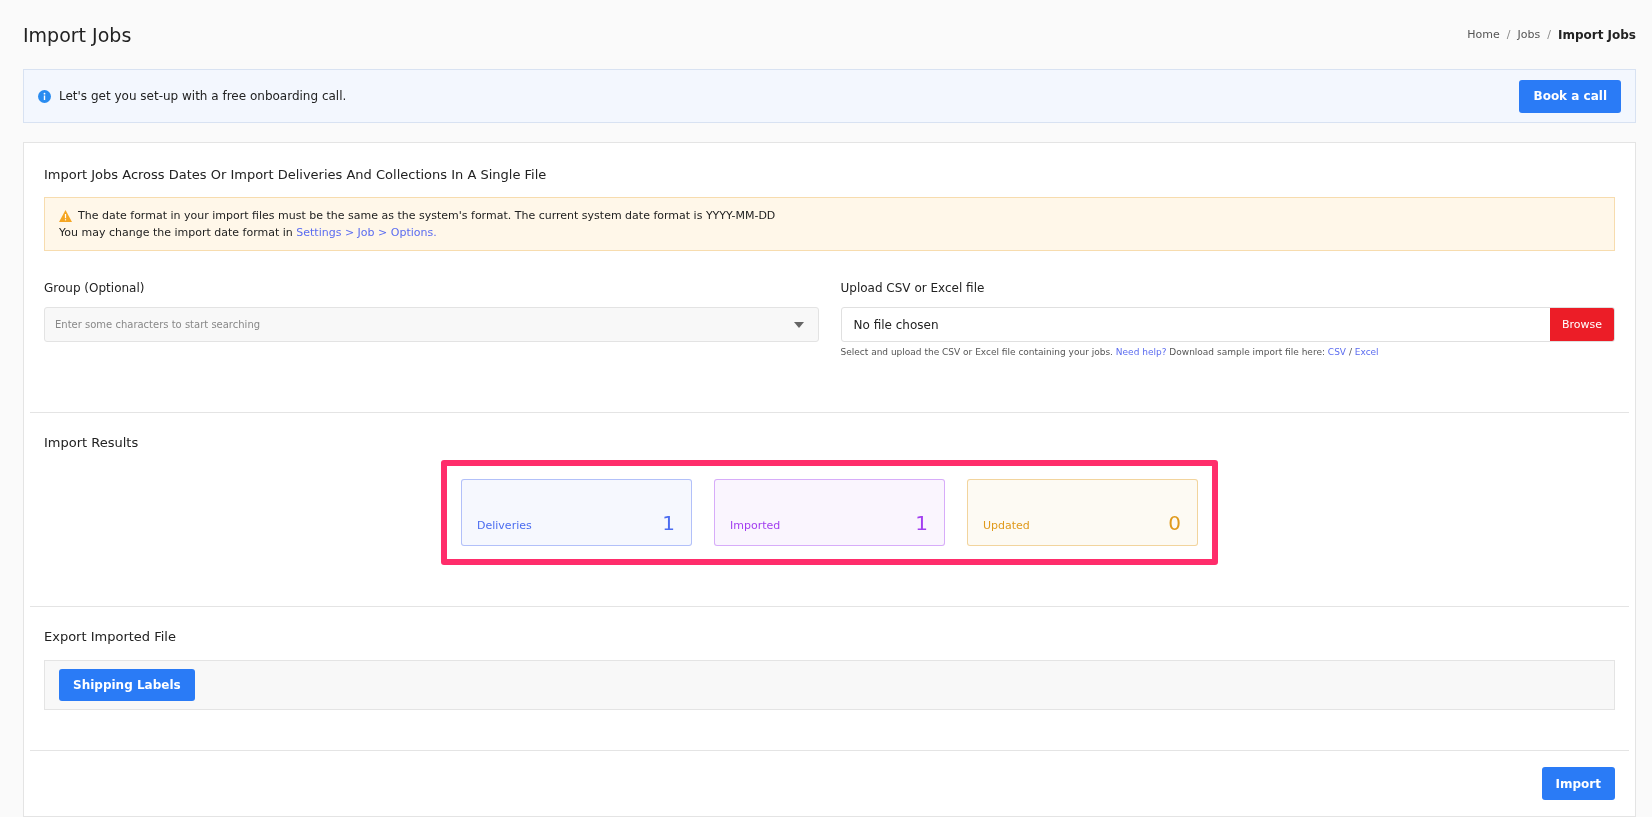 The width and height of the screenshot is (1652, 817). I want to click on file-input: No file chosen Browse, so click(1227, 324).